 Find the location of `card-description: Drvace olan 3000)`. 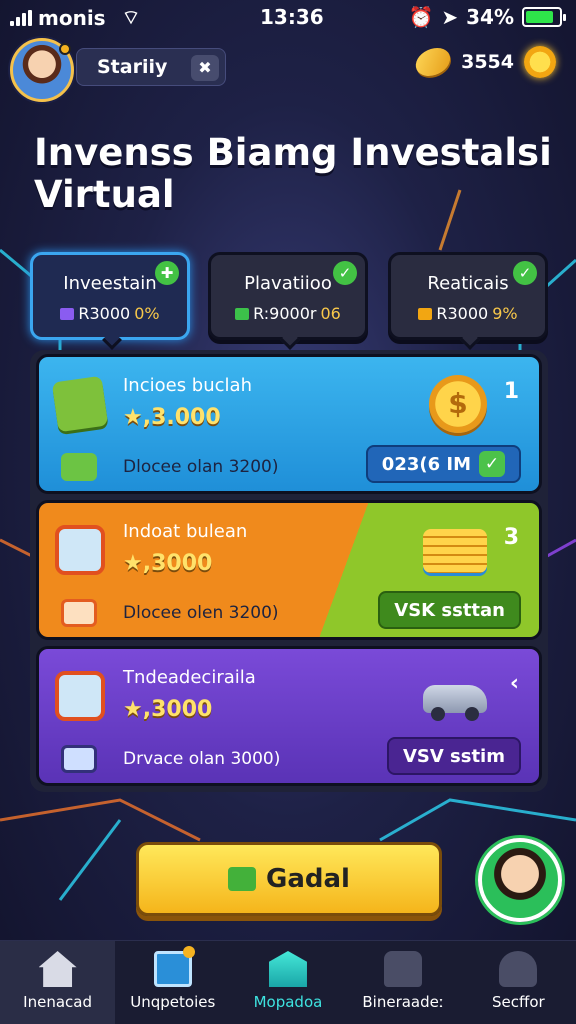

card-description: Drvace olan 3000) is located at coordinates (202, 759).